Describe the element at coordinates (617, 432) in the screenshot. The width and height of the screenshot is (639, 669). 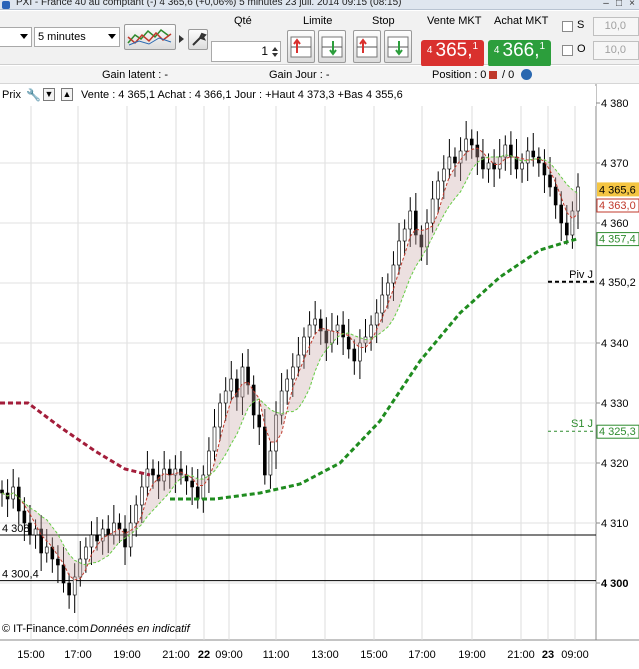
I see `price-tag-label: 4 325,3` at that location.